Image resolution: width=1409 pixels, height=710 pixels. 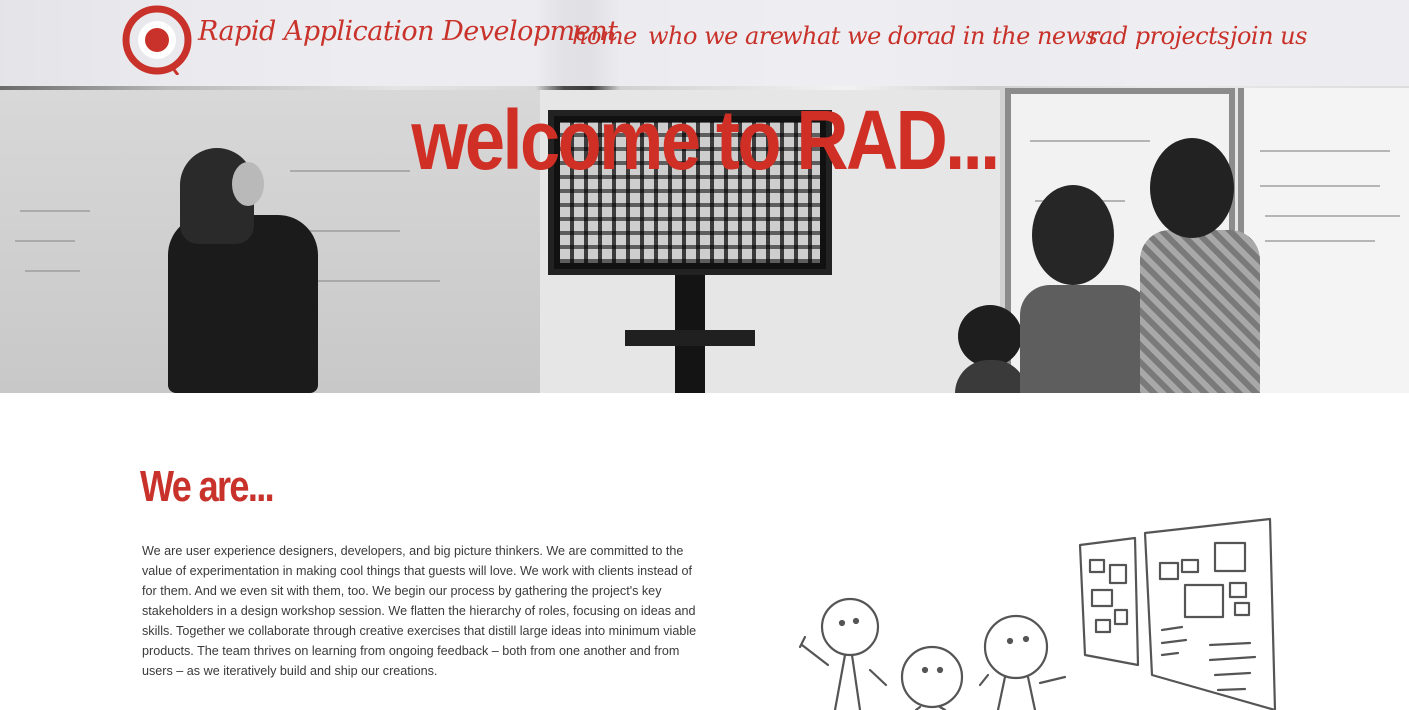 What do you see at coordinates (1085, 339) in the screenshot?
I see `person-middle` at bounding box center [1085, 339].